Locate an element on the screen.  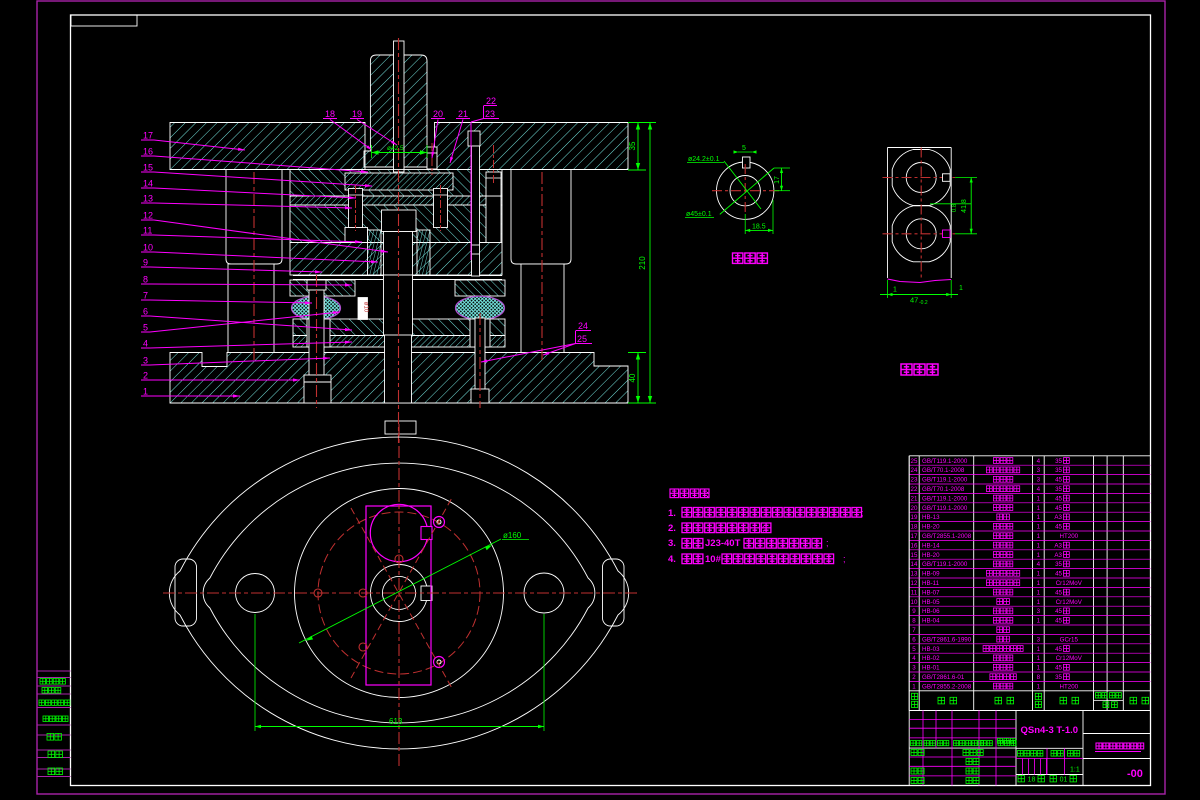
svg-text: 21 is located at coordinates (914, 498).